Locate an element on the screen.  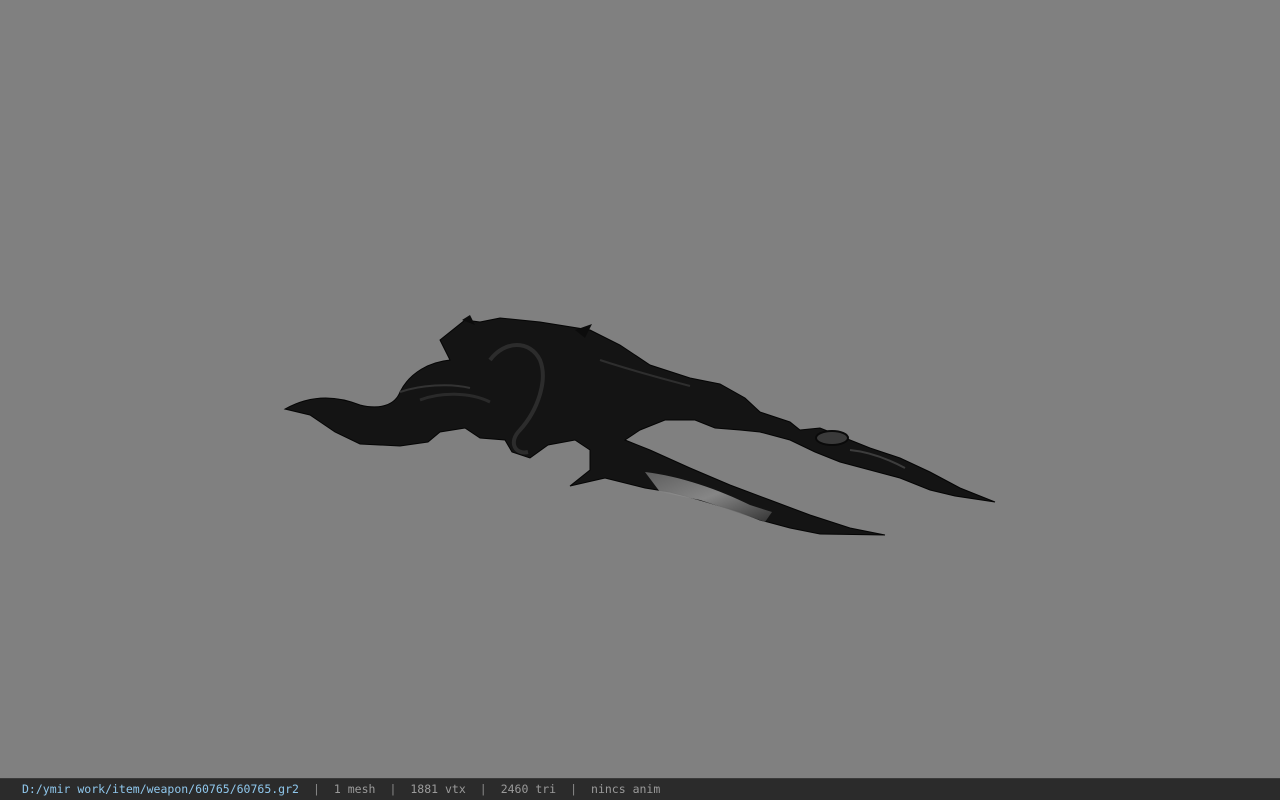
animation-status: nincs anim is located at coordinates (626, 789).